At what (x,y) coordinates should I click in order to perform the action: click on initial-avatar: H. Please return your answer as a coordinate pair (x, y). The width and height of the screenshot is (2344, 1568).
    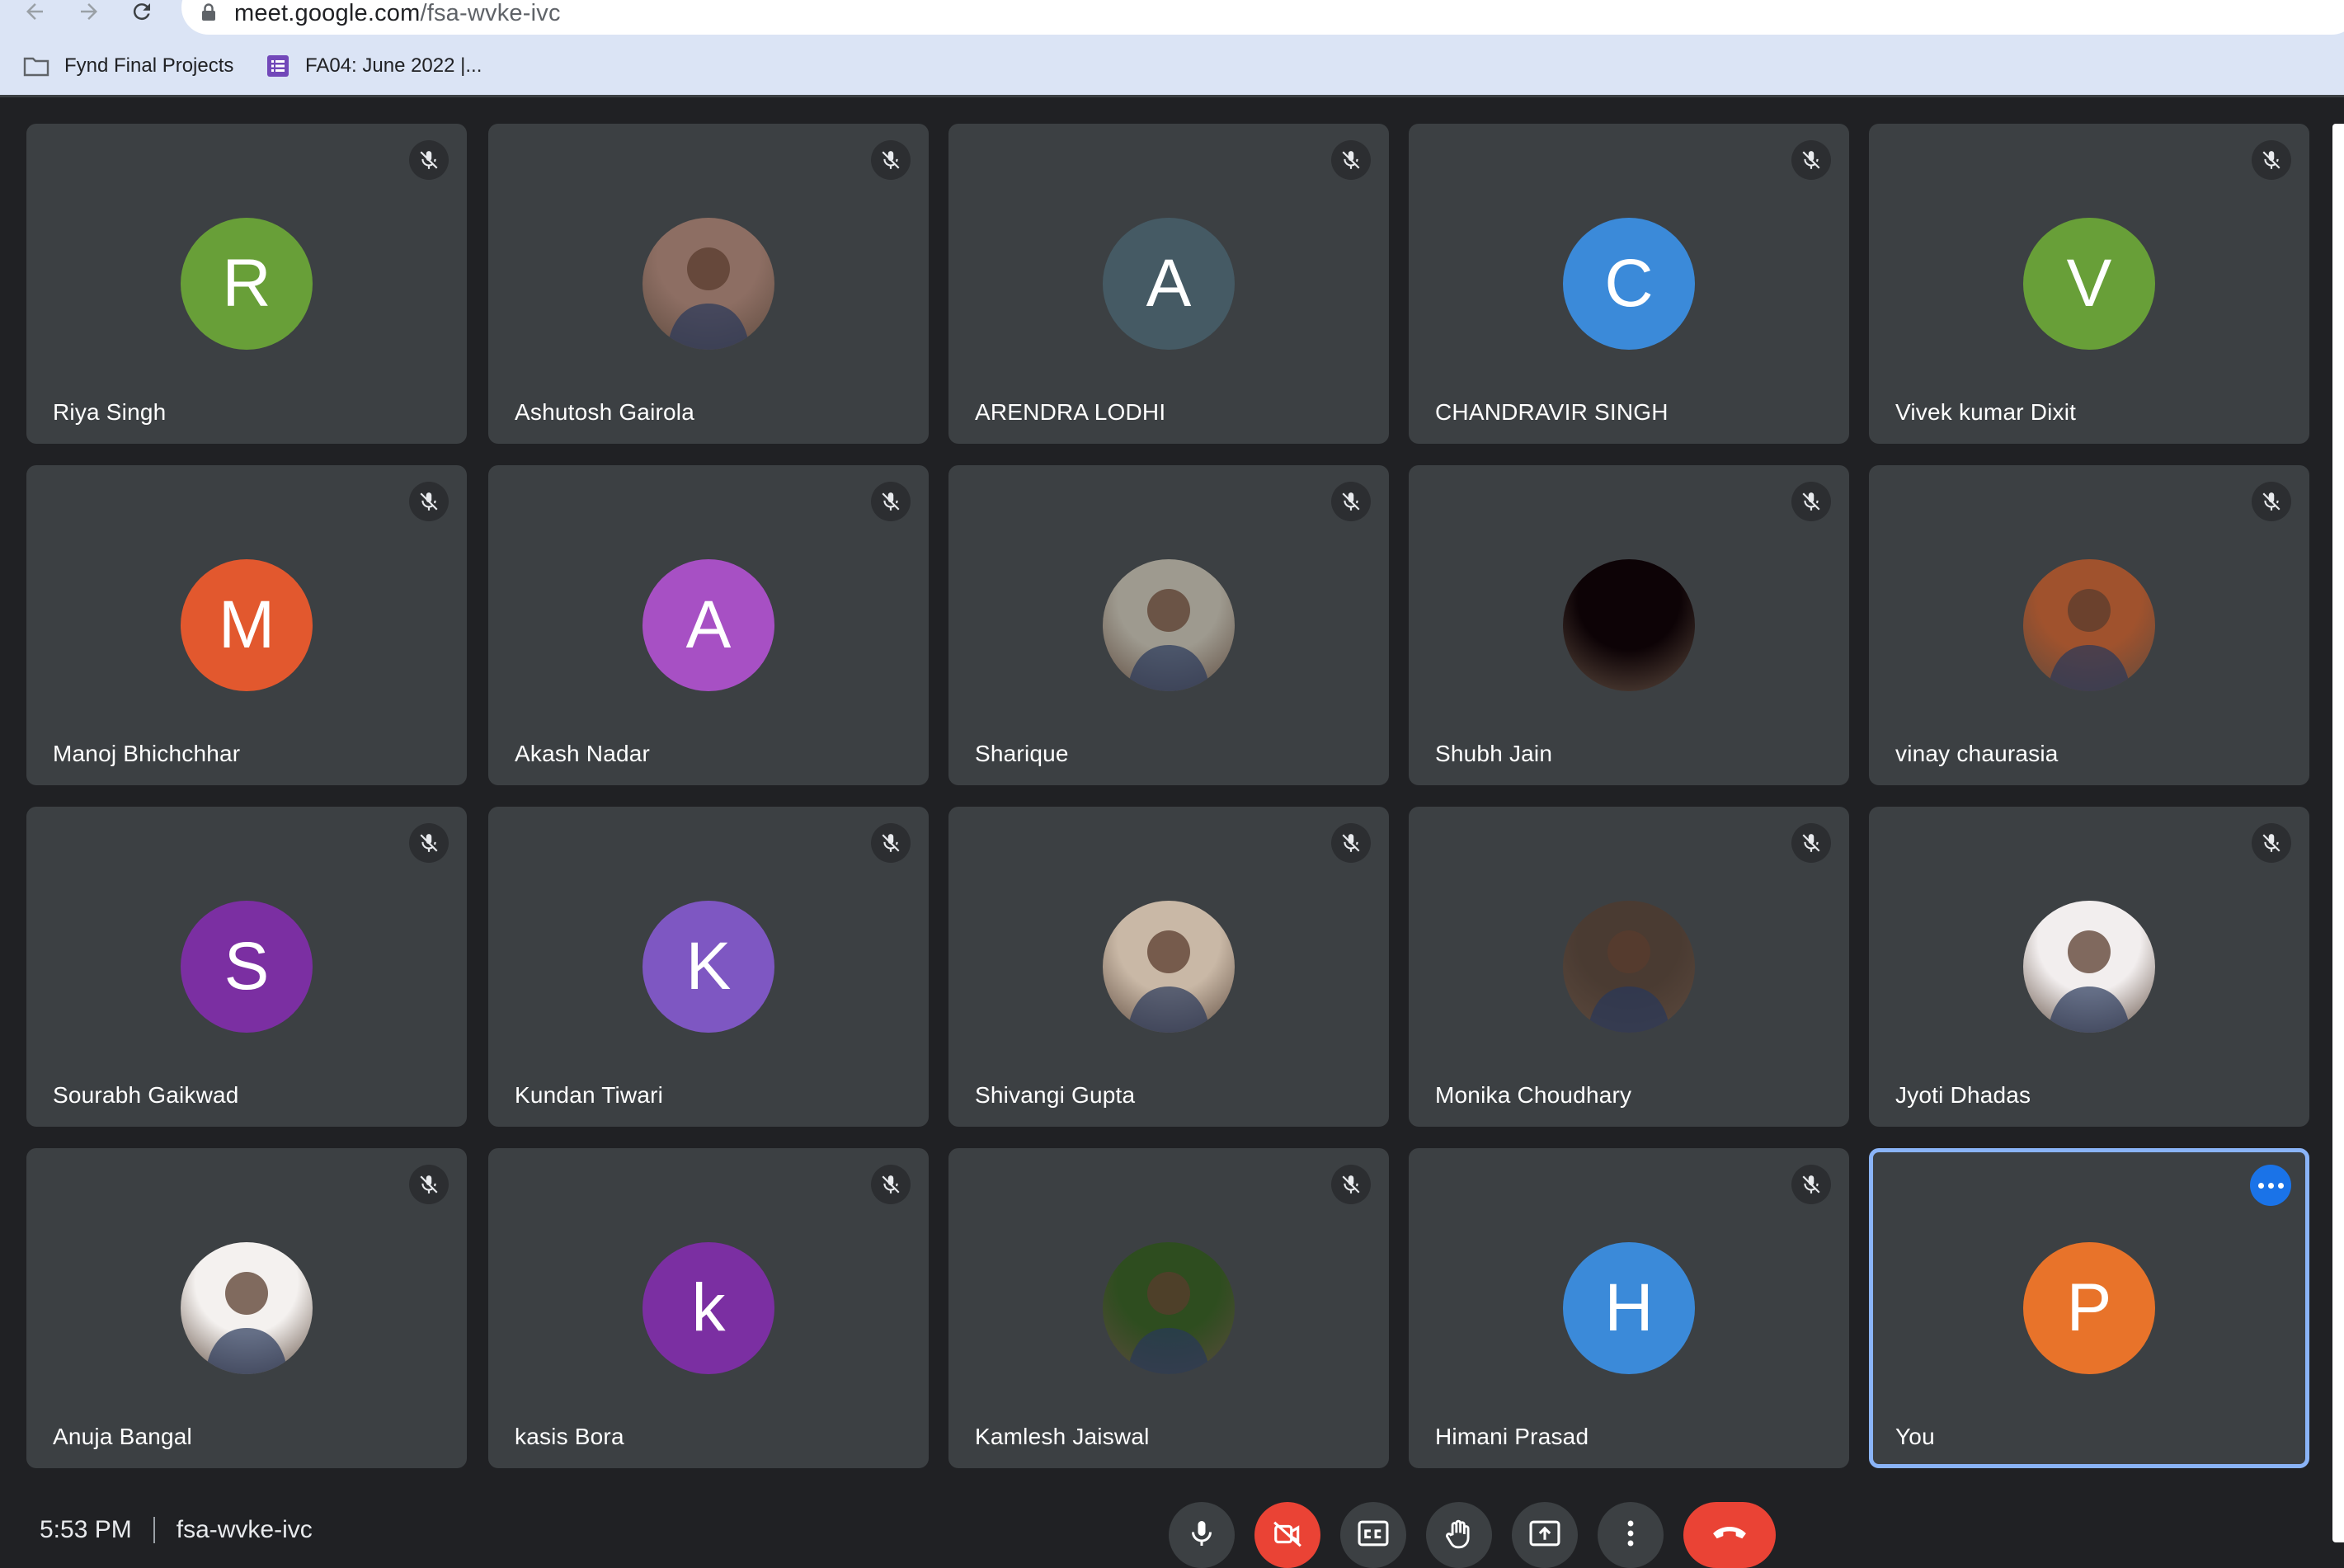
    Looking at the image, I should click on (1629, 1308).